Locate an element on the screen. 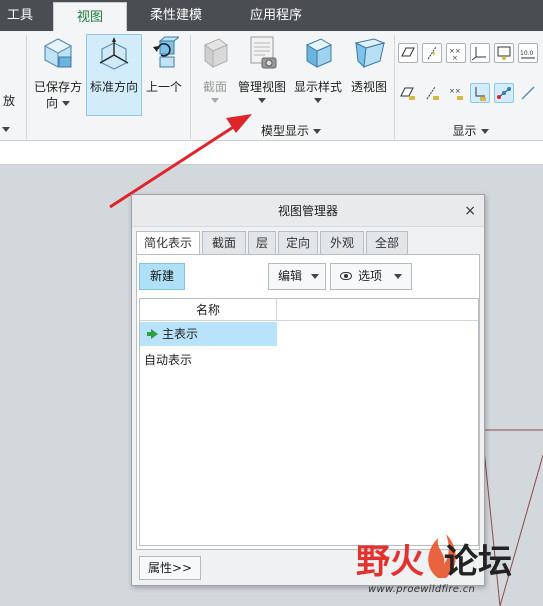 This screenshot has height=606, width=543. watermark-forum: 论坛 is located at coordinates (478, 562).